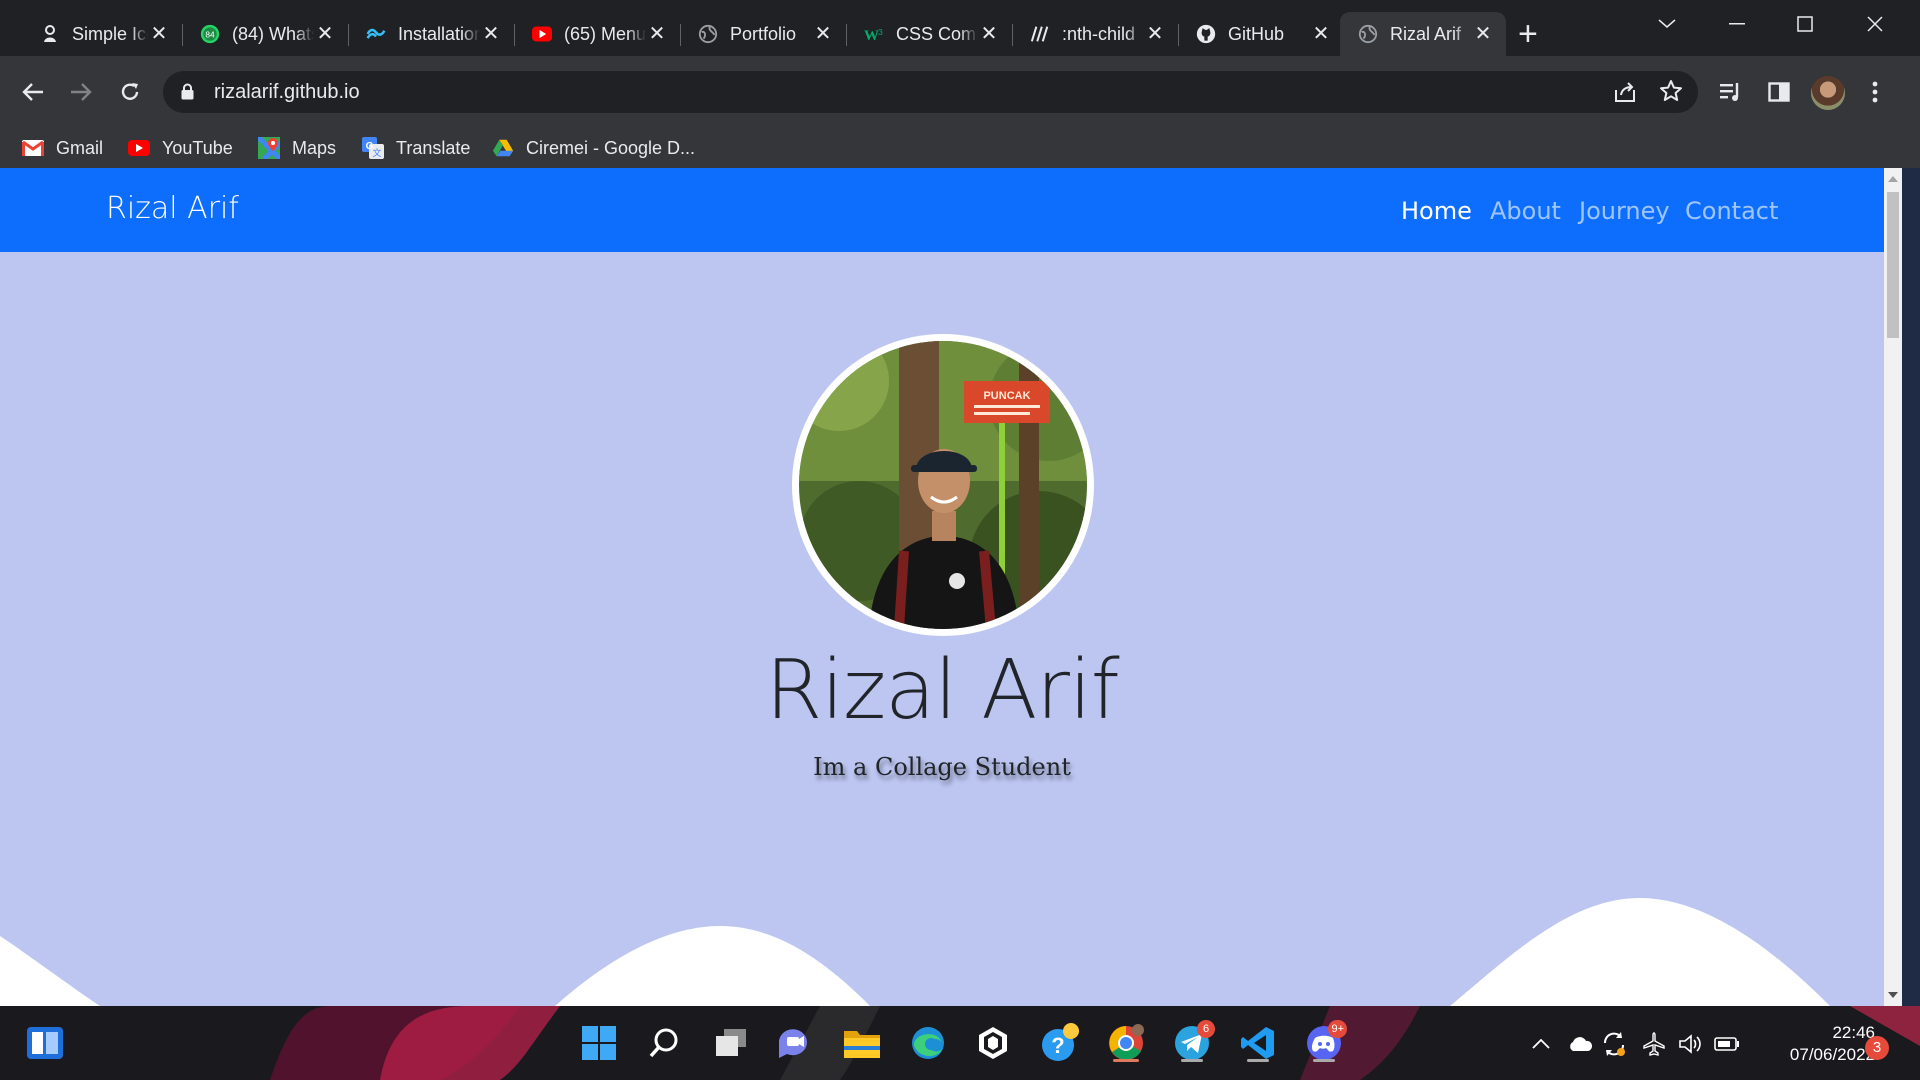 Image resolution: width=1920 pixels, height=1080 pixels. What do you see at coordinates (1126, 1043) in the screenshot?
I see `chrome-icon` at bounding box center [1126, 1043].